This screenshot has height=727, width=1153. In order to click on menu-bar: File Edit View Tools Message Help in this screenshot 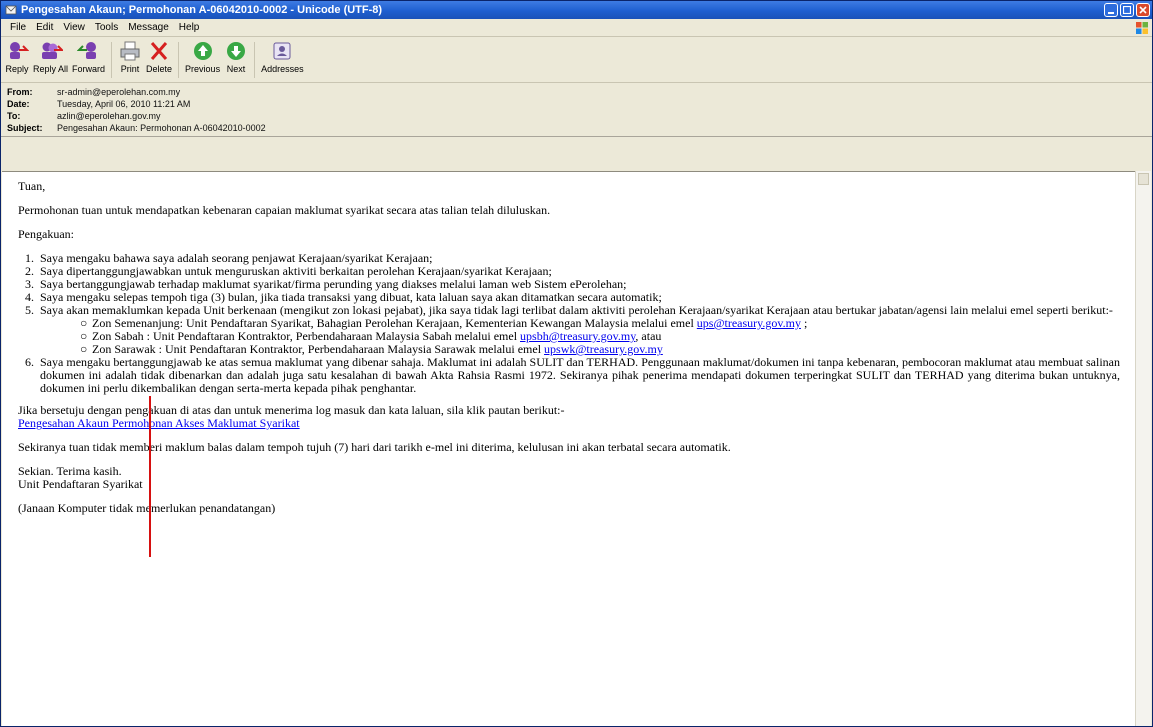, I will do `click(576, 28)`.